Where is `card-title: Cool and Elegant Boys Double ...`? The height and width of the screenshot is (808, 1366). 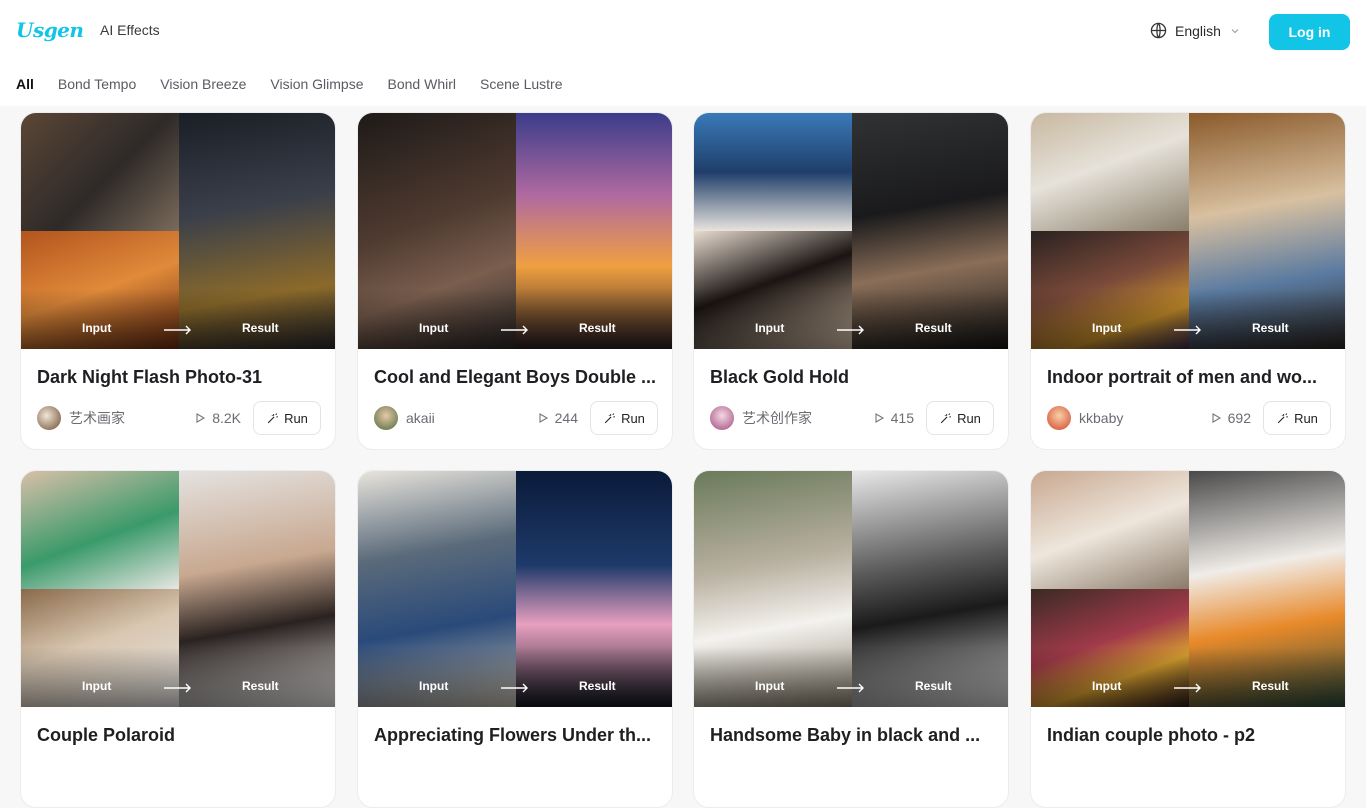 card-title: Cool and Elegant Boys Double ... is located at coordinates (515, 377).